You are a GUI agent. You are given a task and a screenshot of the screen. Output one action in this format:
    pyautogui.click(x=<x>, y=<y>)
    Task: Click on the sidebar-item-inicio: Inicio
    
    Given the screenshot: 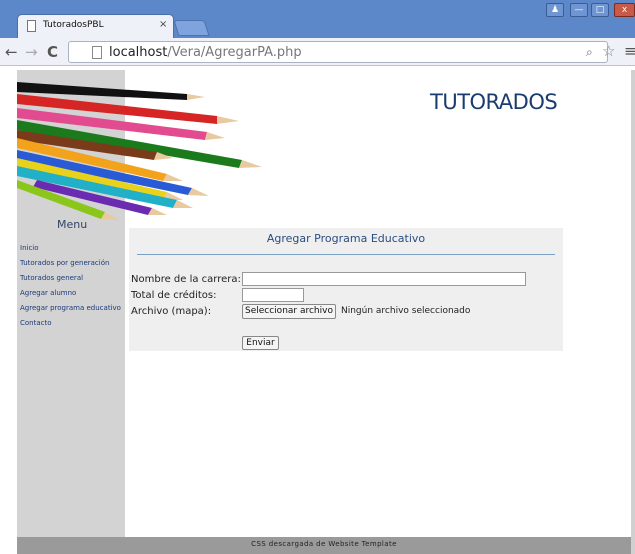 What is the action you would take?
    pyautogui.click(x=72, y=248)
    